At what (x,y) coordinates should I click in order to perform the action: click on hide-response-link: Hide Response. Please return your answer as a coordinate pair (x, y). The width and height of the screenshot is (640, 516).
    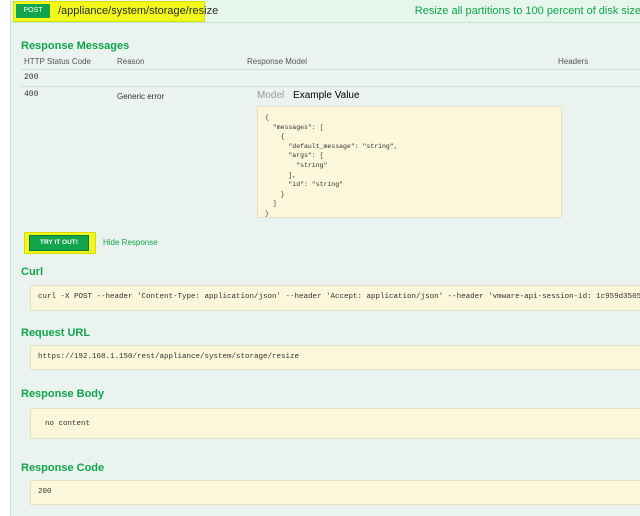
    Looking at the image, I should click on (130, 242).